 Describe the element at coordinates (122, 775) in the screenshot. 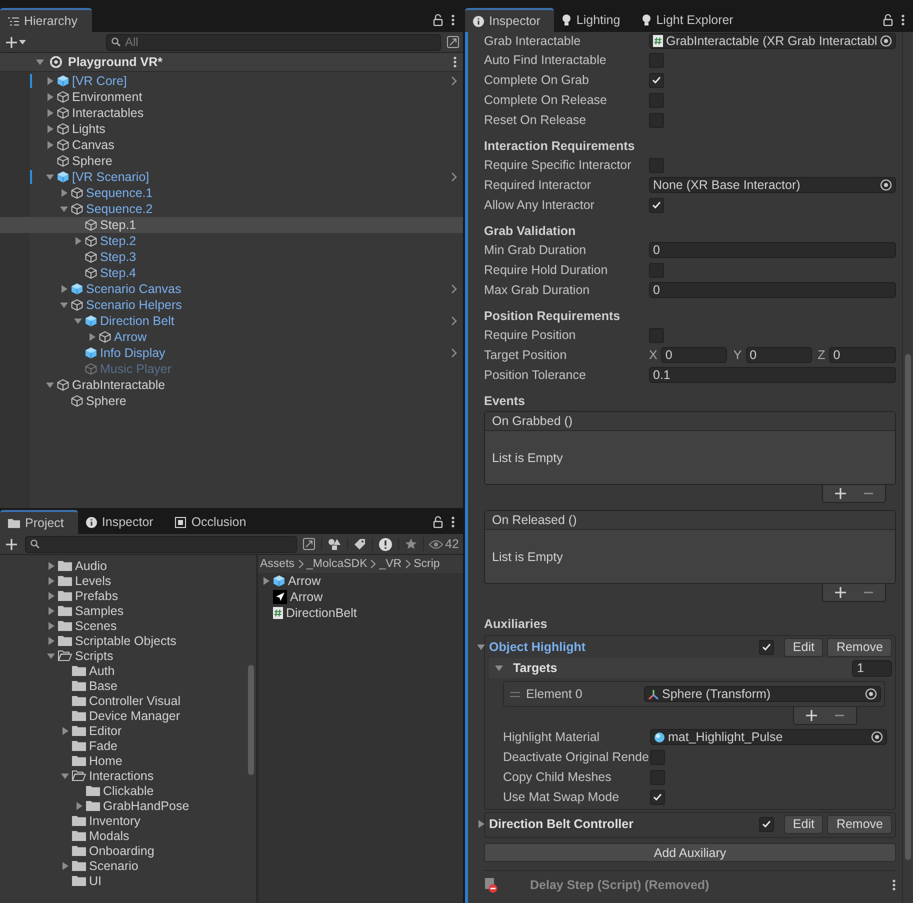

I see `folder-row: Interactions` at that location.